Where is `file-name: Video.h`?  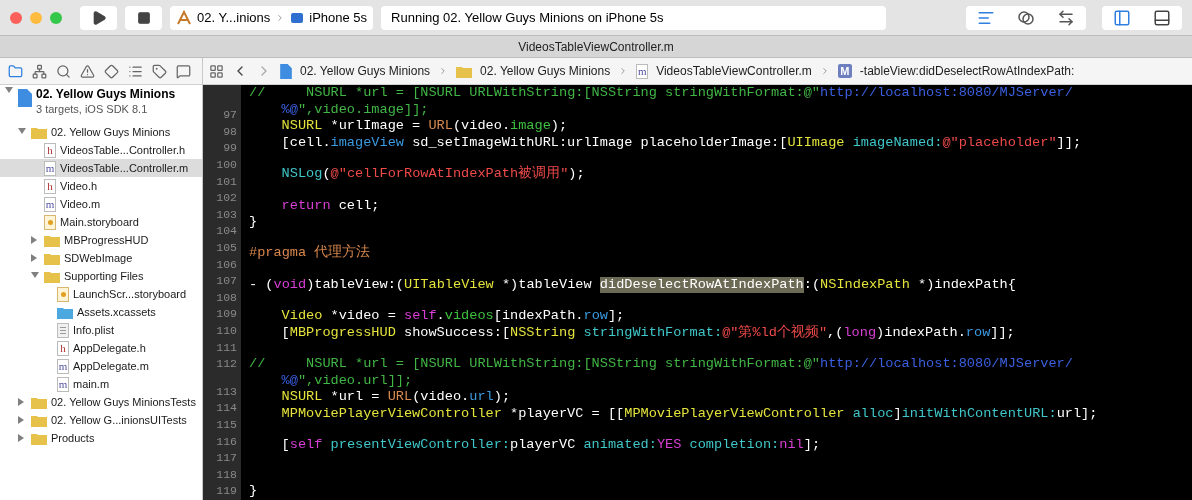
file-name: Video.h is located at coordinates (79, 186).